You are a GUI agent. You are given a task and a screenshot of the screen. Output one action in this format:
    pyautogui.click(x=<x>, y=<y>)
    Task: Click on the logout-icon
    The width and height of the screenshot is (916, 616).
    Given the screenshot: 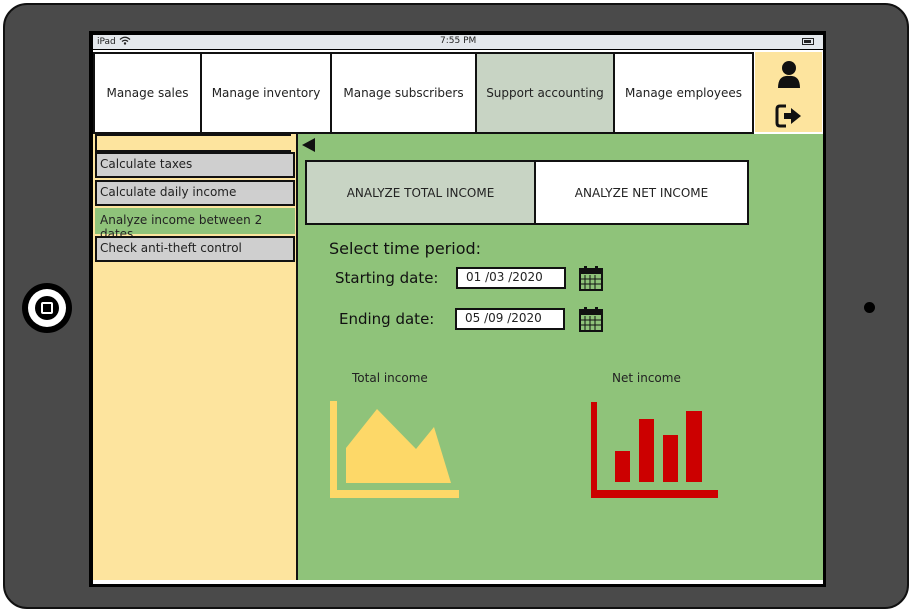 What is the action you would take?
    pyautogui.click(x=789, y=116)
    